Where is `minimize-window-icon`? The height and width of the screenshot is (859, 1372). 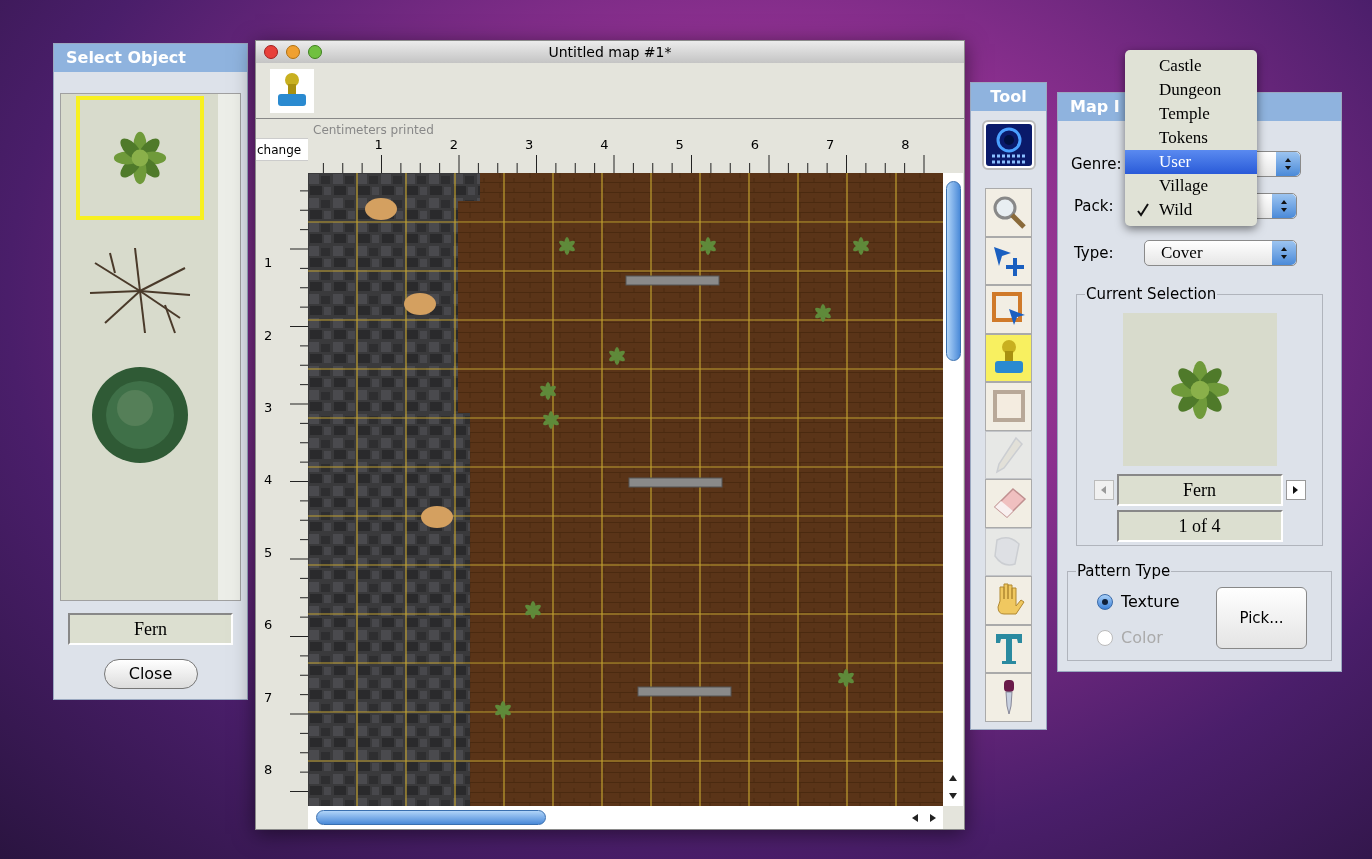 minimize-window-icon is located at coordinates (293, 52).